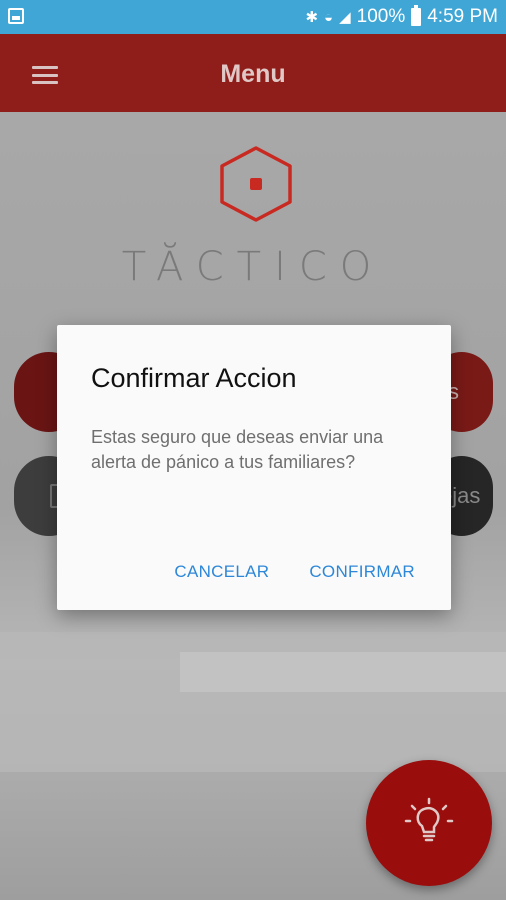 The height and width of the screenshot is (900, 506). Describe the element at coordinates (256, 184) in the screenshot. I see `logo-hexagon-icon` at that location.